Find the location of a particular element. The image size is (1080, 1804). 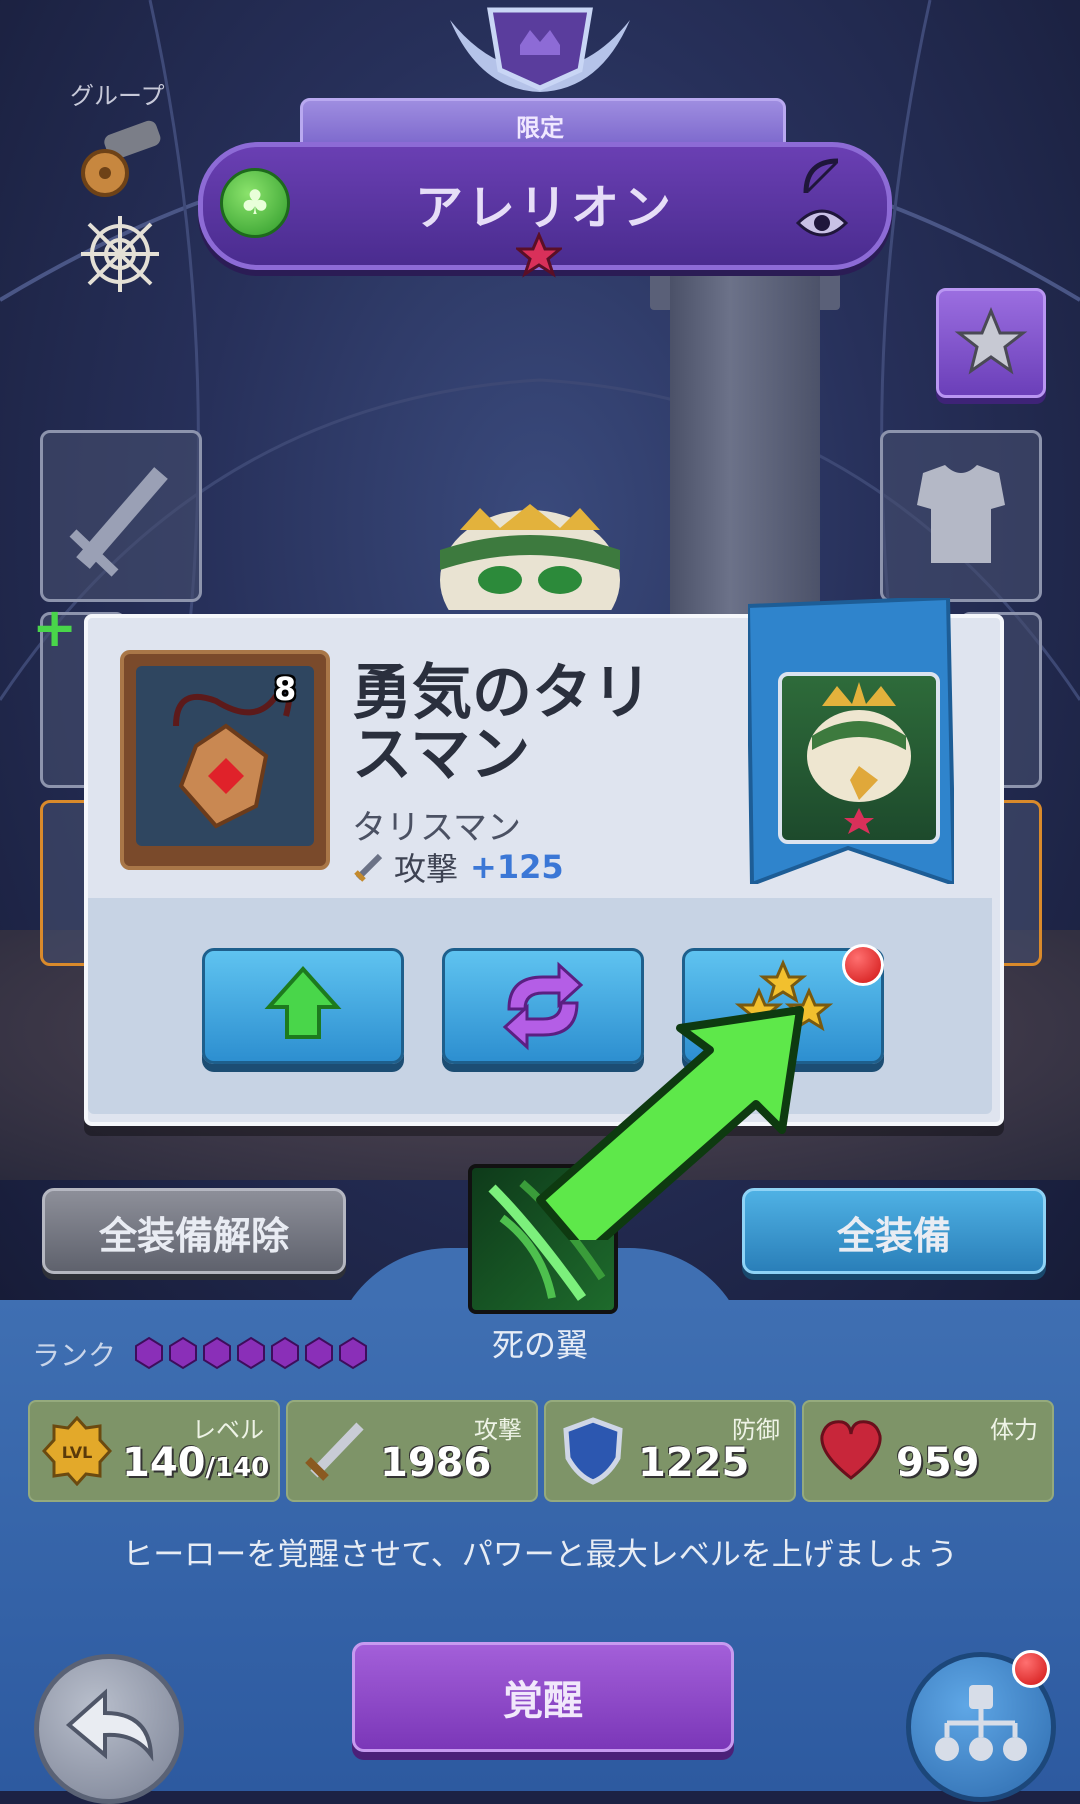

awaken-hint: ヒーローを覚醒させて、パワーと最大レベルを上げましょう is located at coordinates (540, 1555).